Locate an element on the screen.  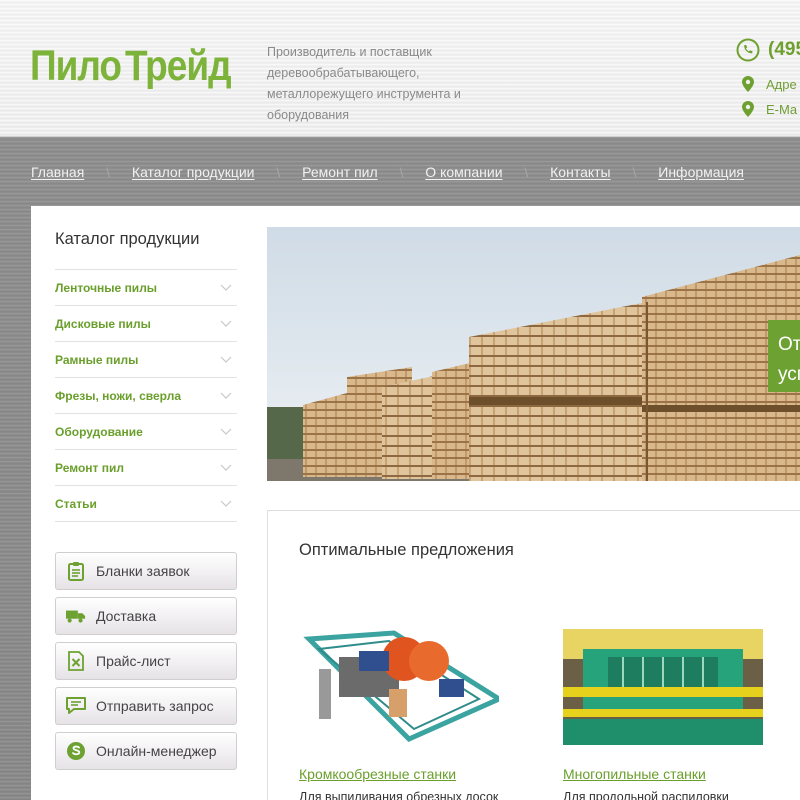
hero-badge: От усп is located at coordinates (784, 356).